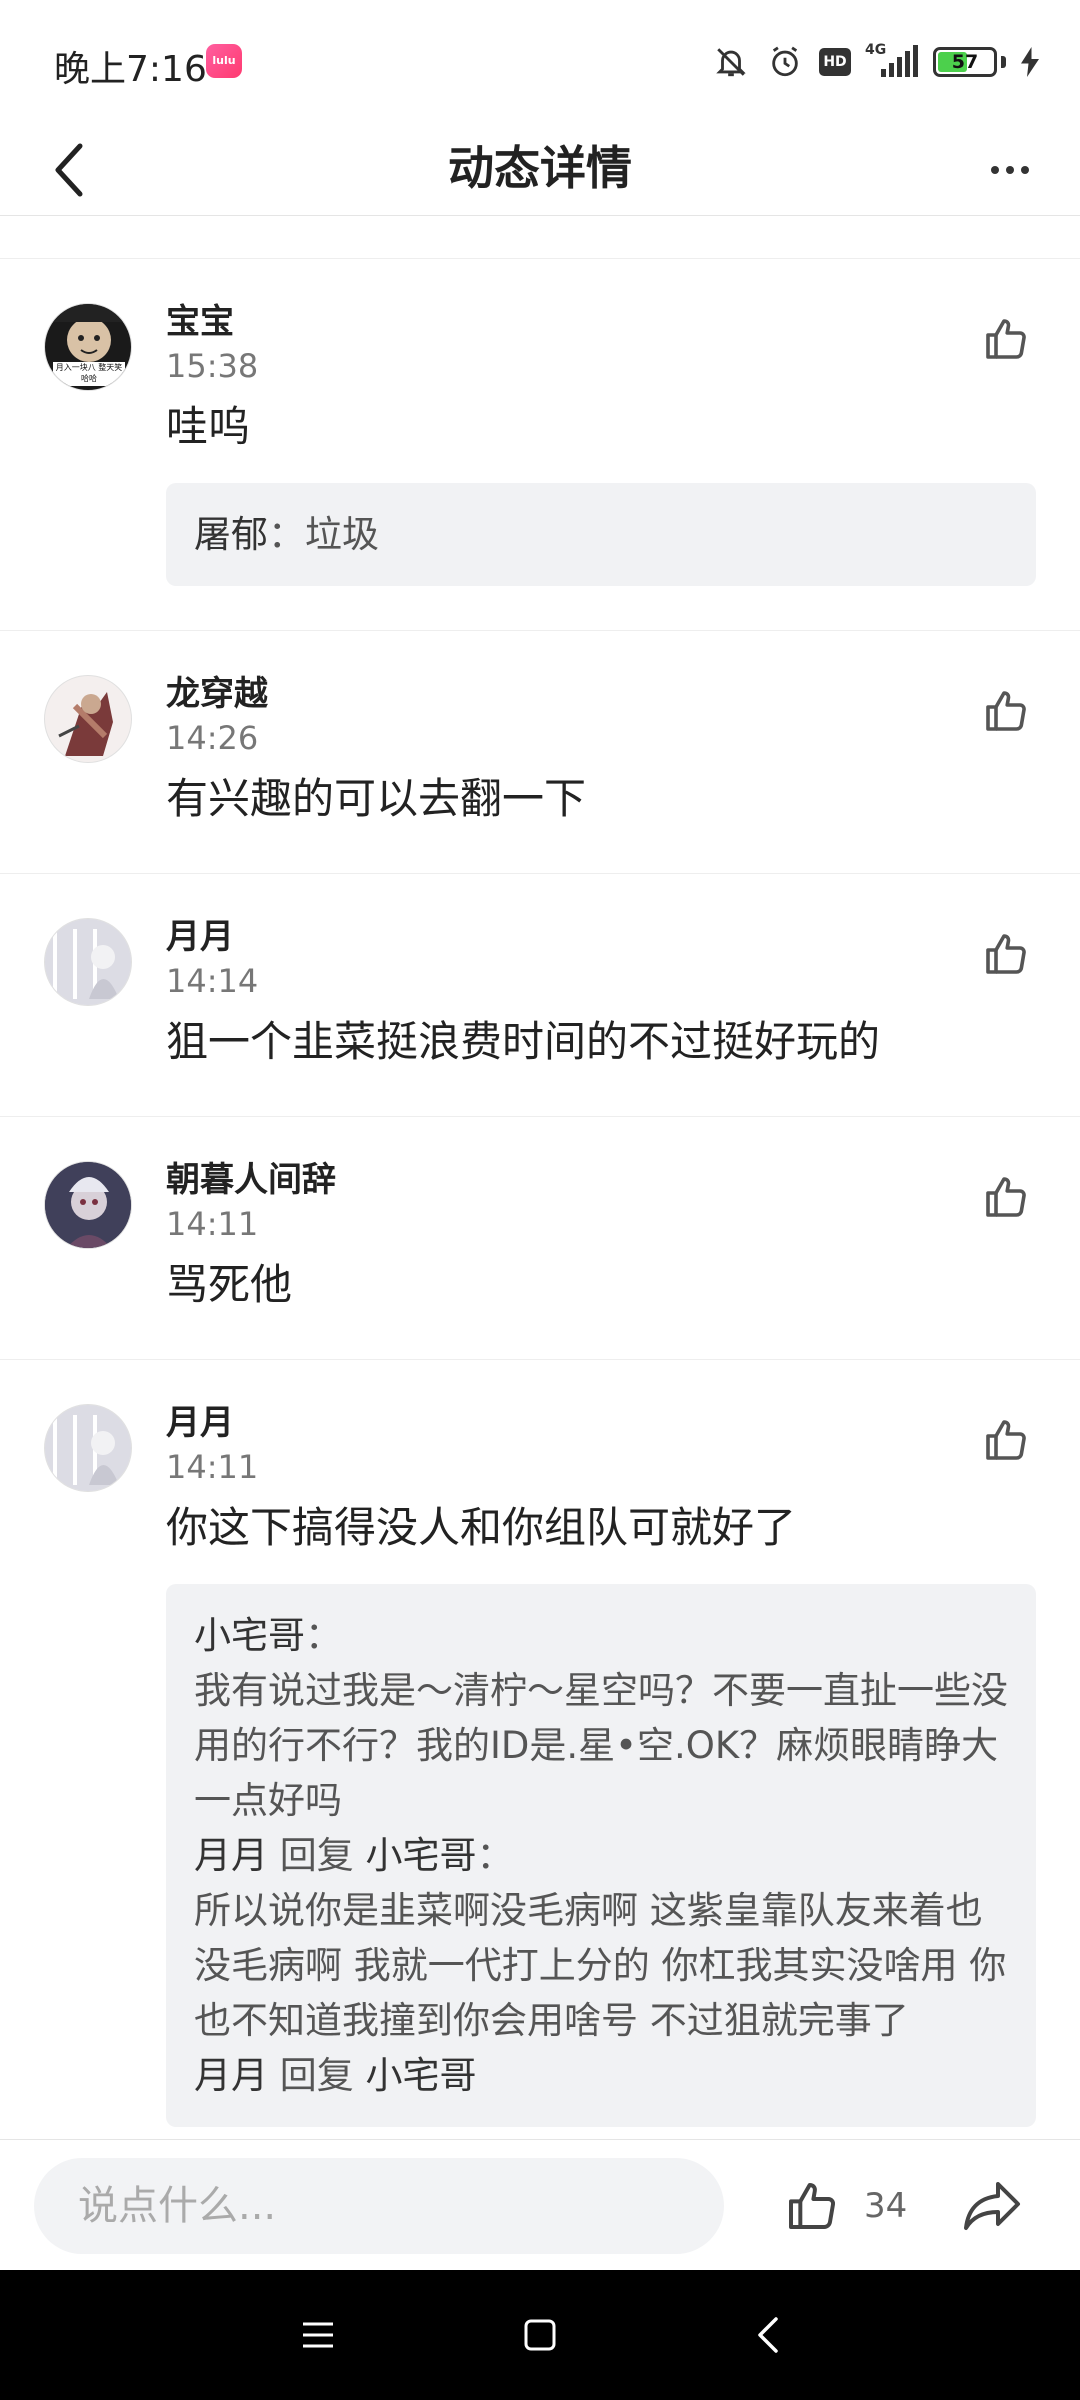 The image size is (1080, 2400). I want to click on more-horizontal-icon, so click(1010, 170).